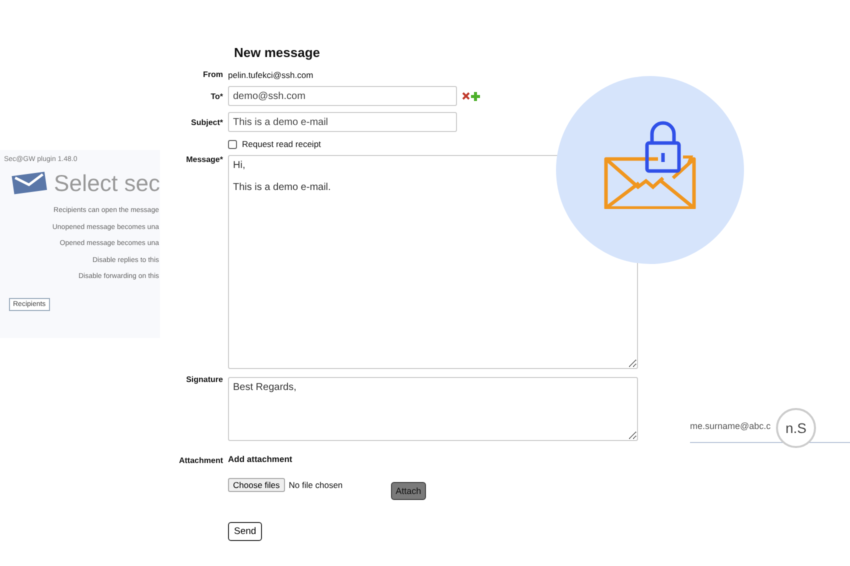  What do you see at coordinates (29, 183) in the screenshot?
I see `envelope-icon` at bounding box center [29, 183].